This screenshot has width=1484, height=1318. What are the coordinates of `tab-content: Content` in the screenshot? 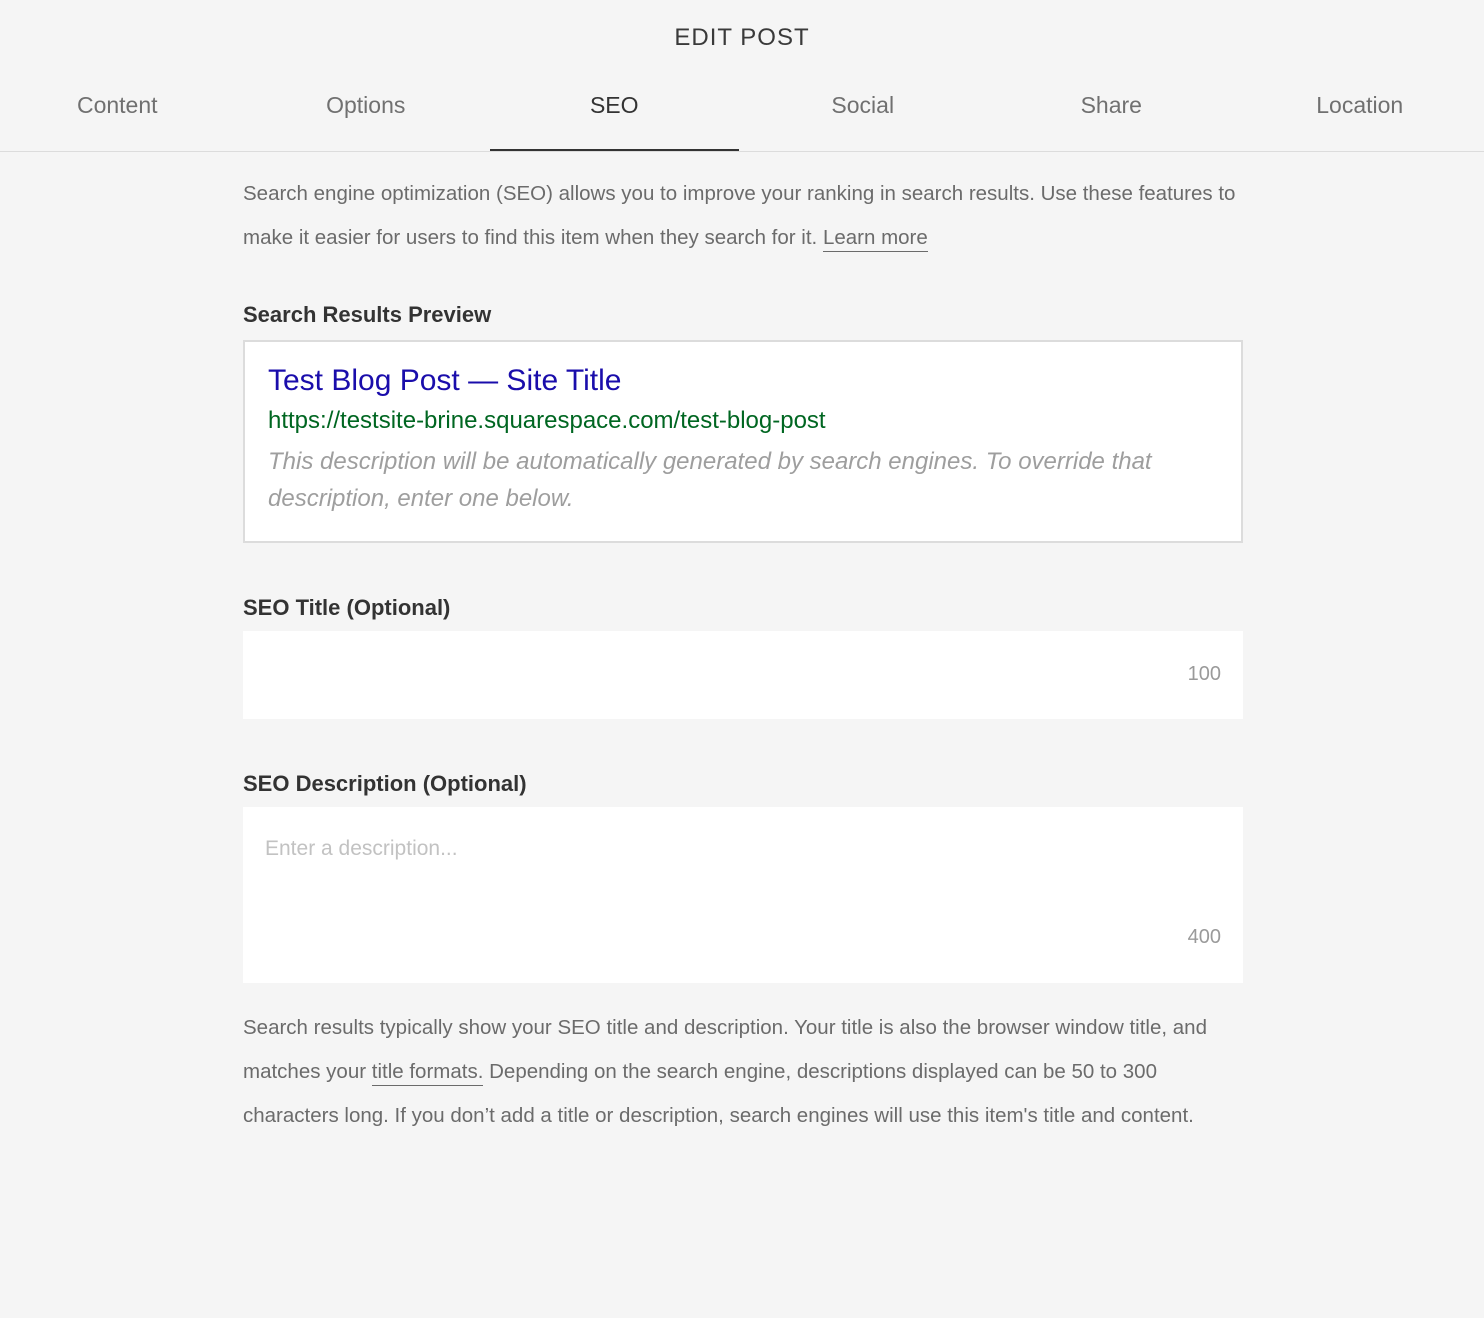 It's located at (121, 117).